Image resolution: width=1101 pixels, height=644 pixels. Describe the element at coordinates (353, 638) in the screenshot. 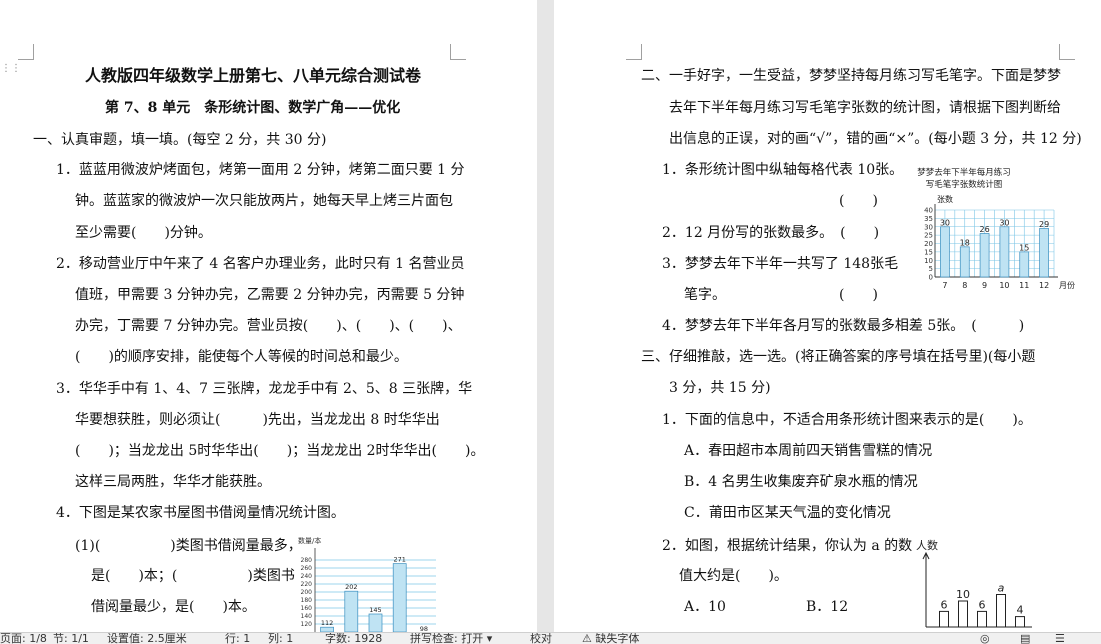

I see `status-word-count: 字数: 1928` at that location.